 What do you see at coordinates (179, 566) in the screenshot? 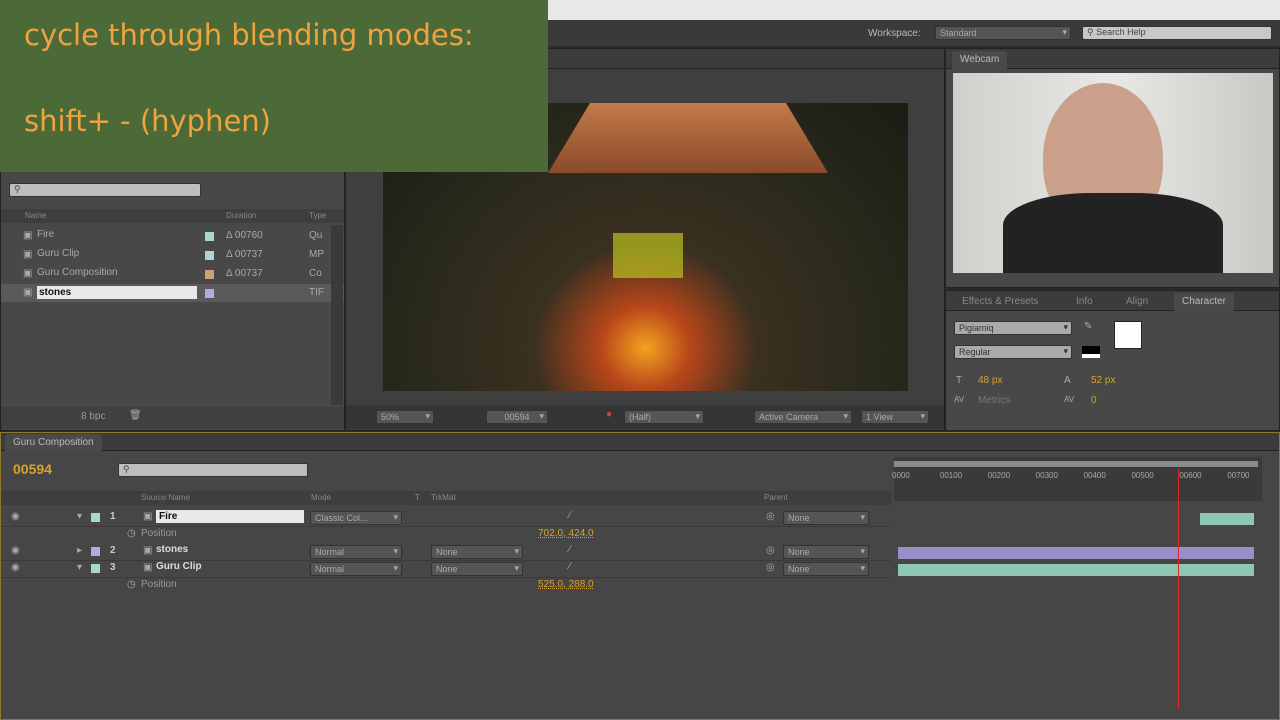
I see `layer-name: Guru Clip` at bounding box center [179, 566].